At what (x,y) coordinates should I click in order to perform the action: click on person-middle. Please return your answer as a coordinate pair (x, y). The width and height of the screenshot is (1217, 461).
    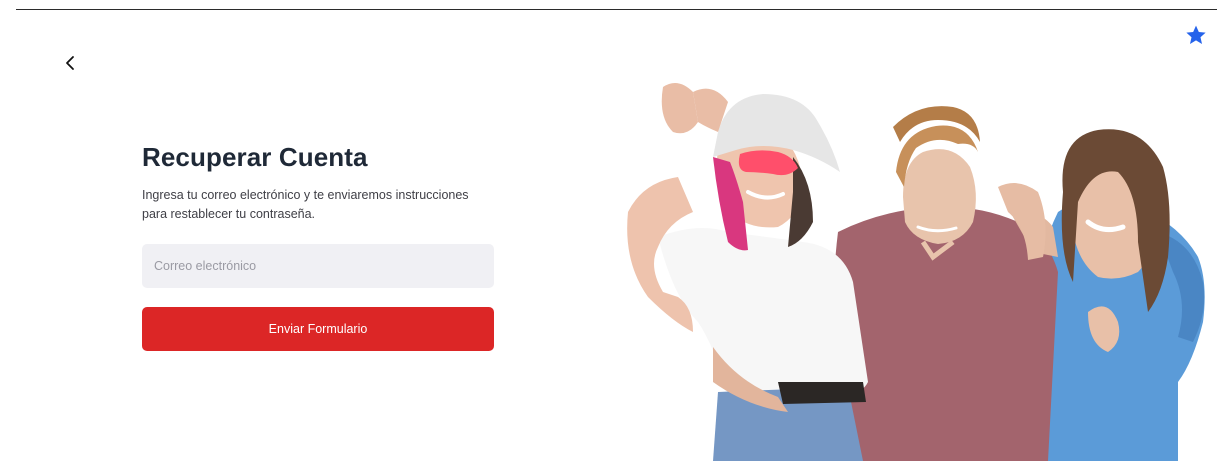
    Looking at the image, I should click on (946, 283).